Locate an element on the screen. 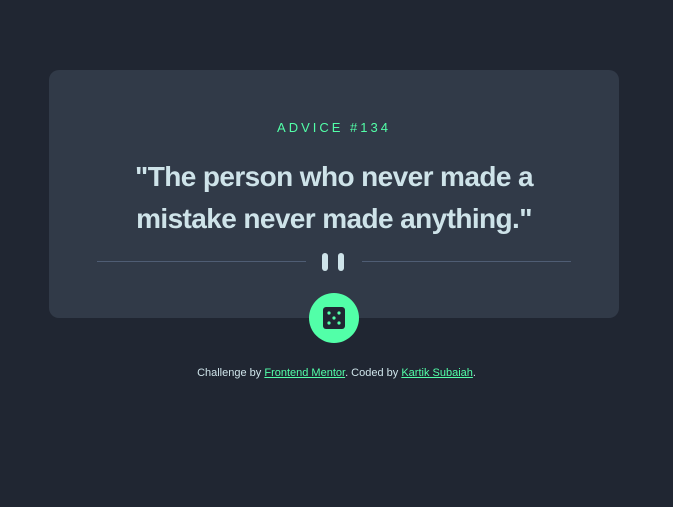 This screenshot has width=673, height=507. attribution-suffix: . is located at coordinates (474, 373).